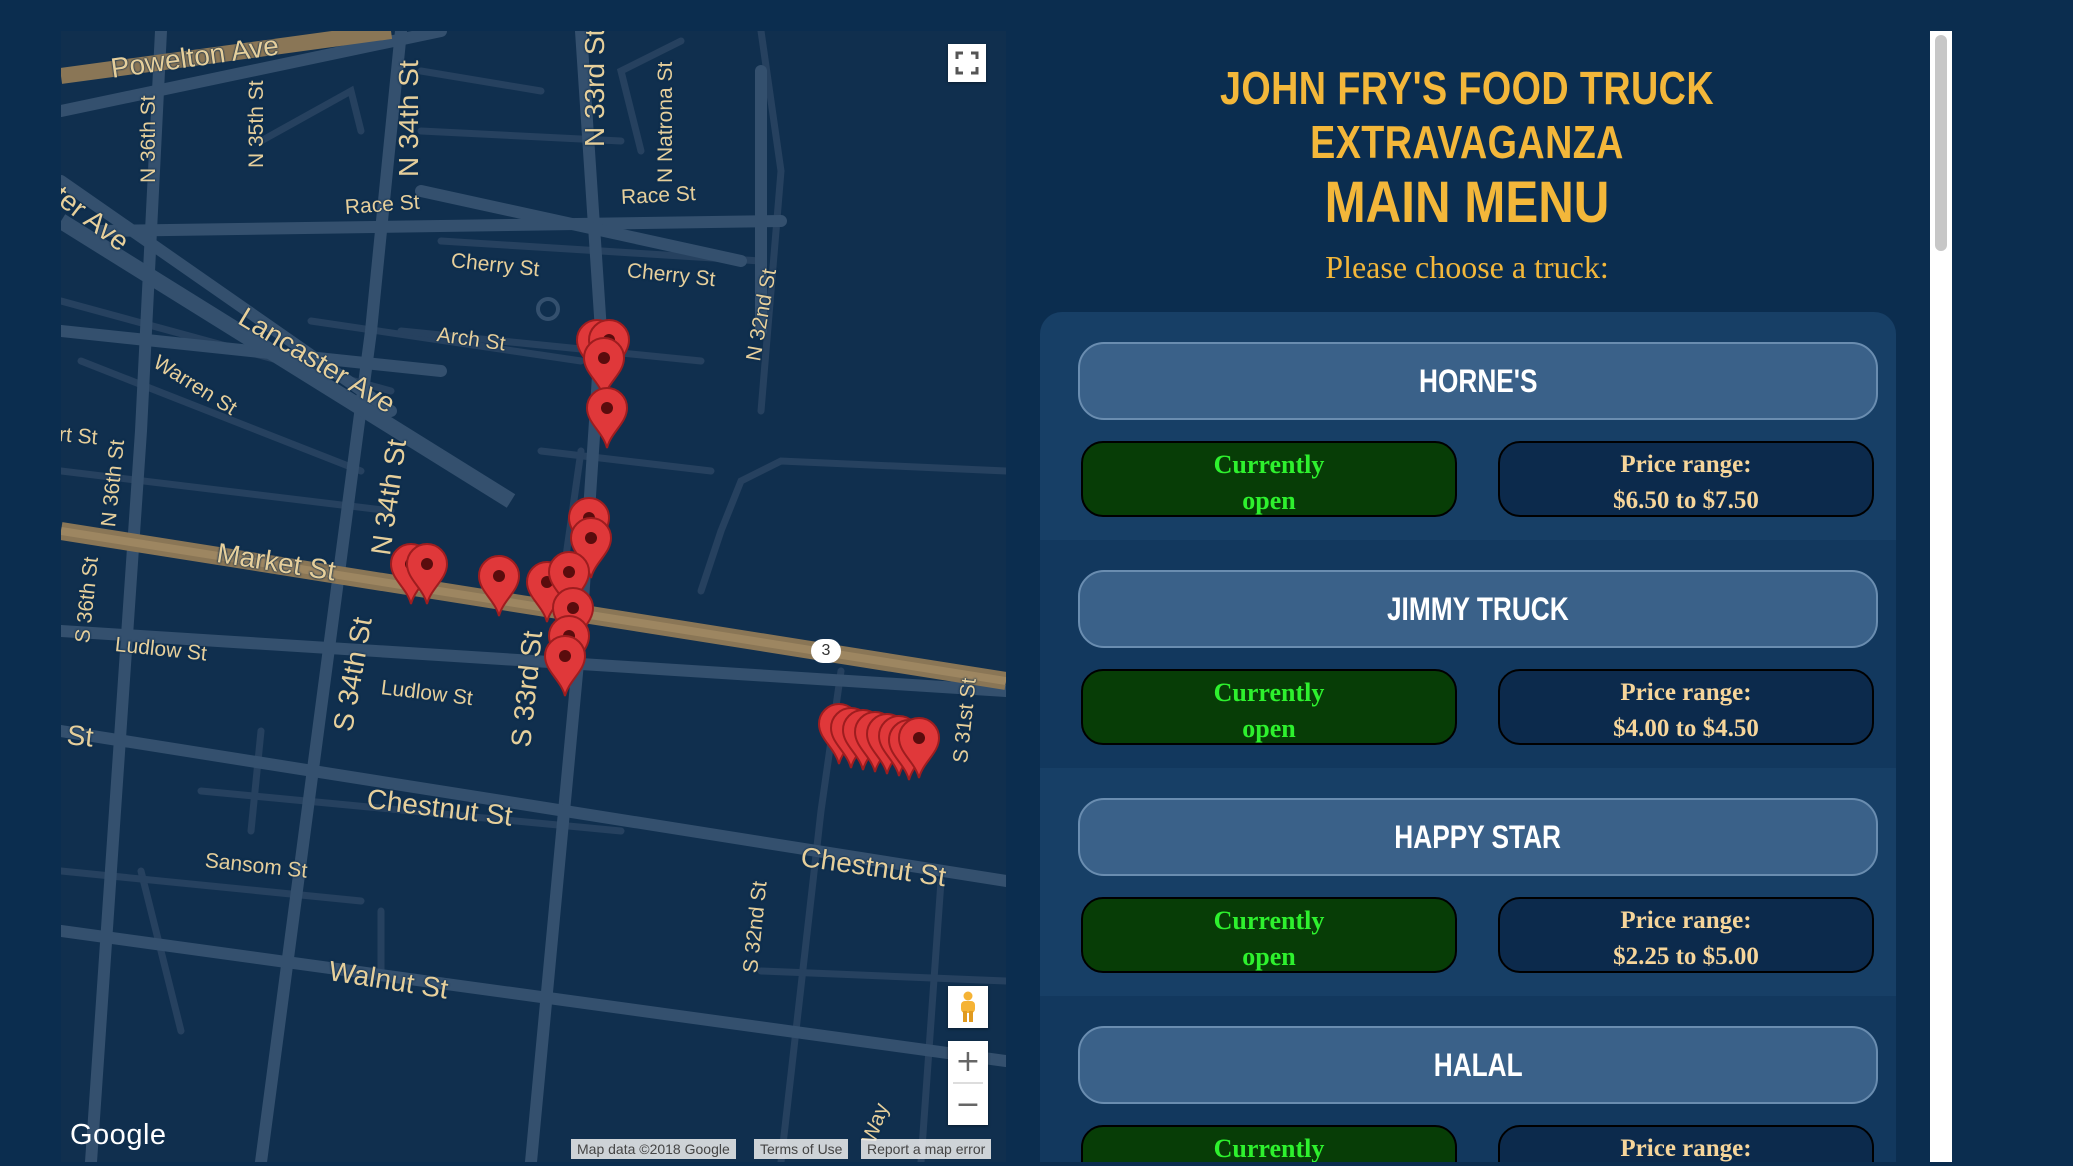 This screenshot has width=2073, height=1166. Describe the element at coordinates (968, 1104) in the screenshot. I see `zoom-out-button: −` at that location.